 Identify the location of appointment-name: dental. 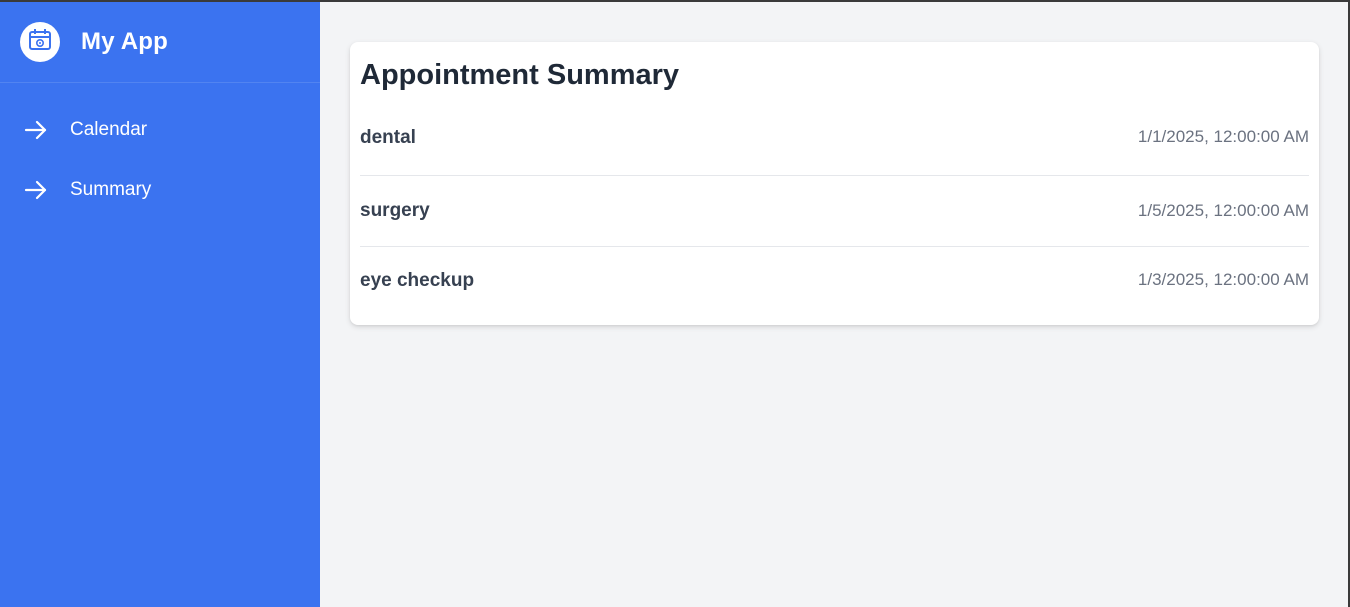
(388, 137).